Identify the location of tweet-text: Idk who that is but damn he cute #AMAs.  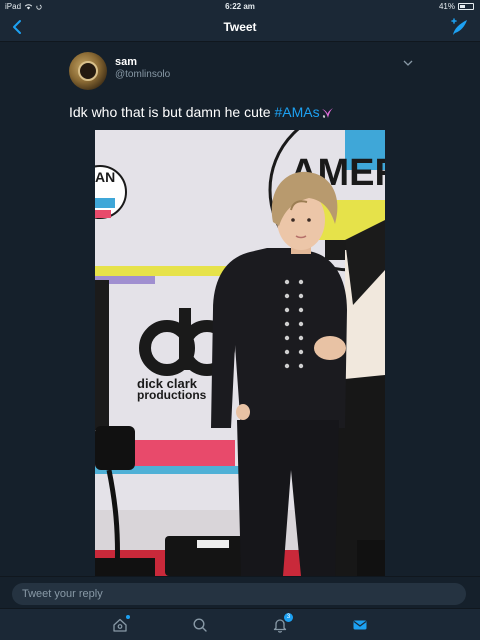
(201, 112).